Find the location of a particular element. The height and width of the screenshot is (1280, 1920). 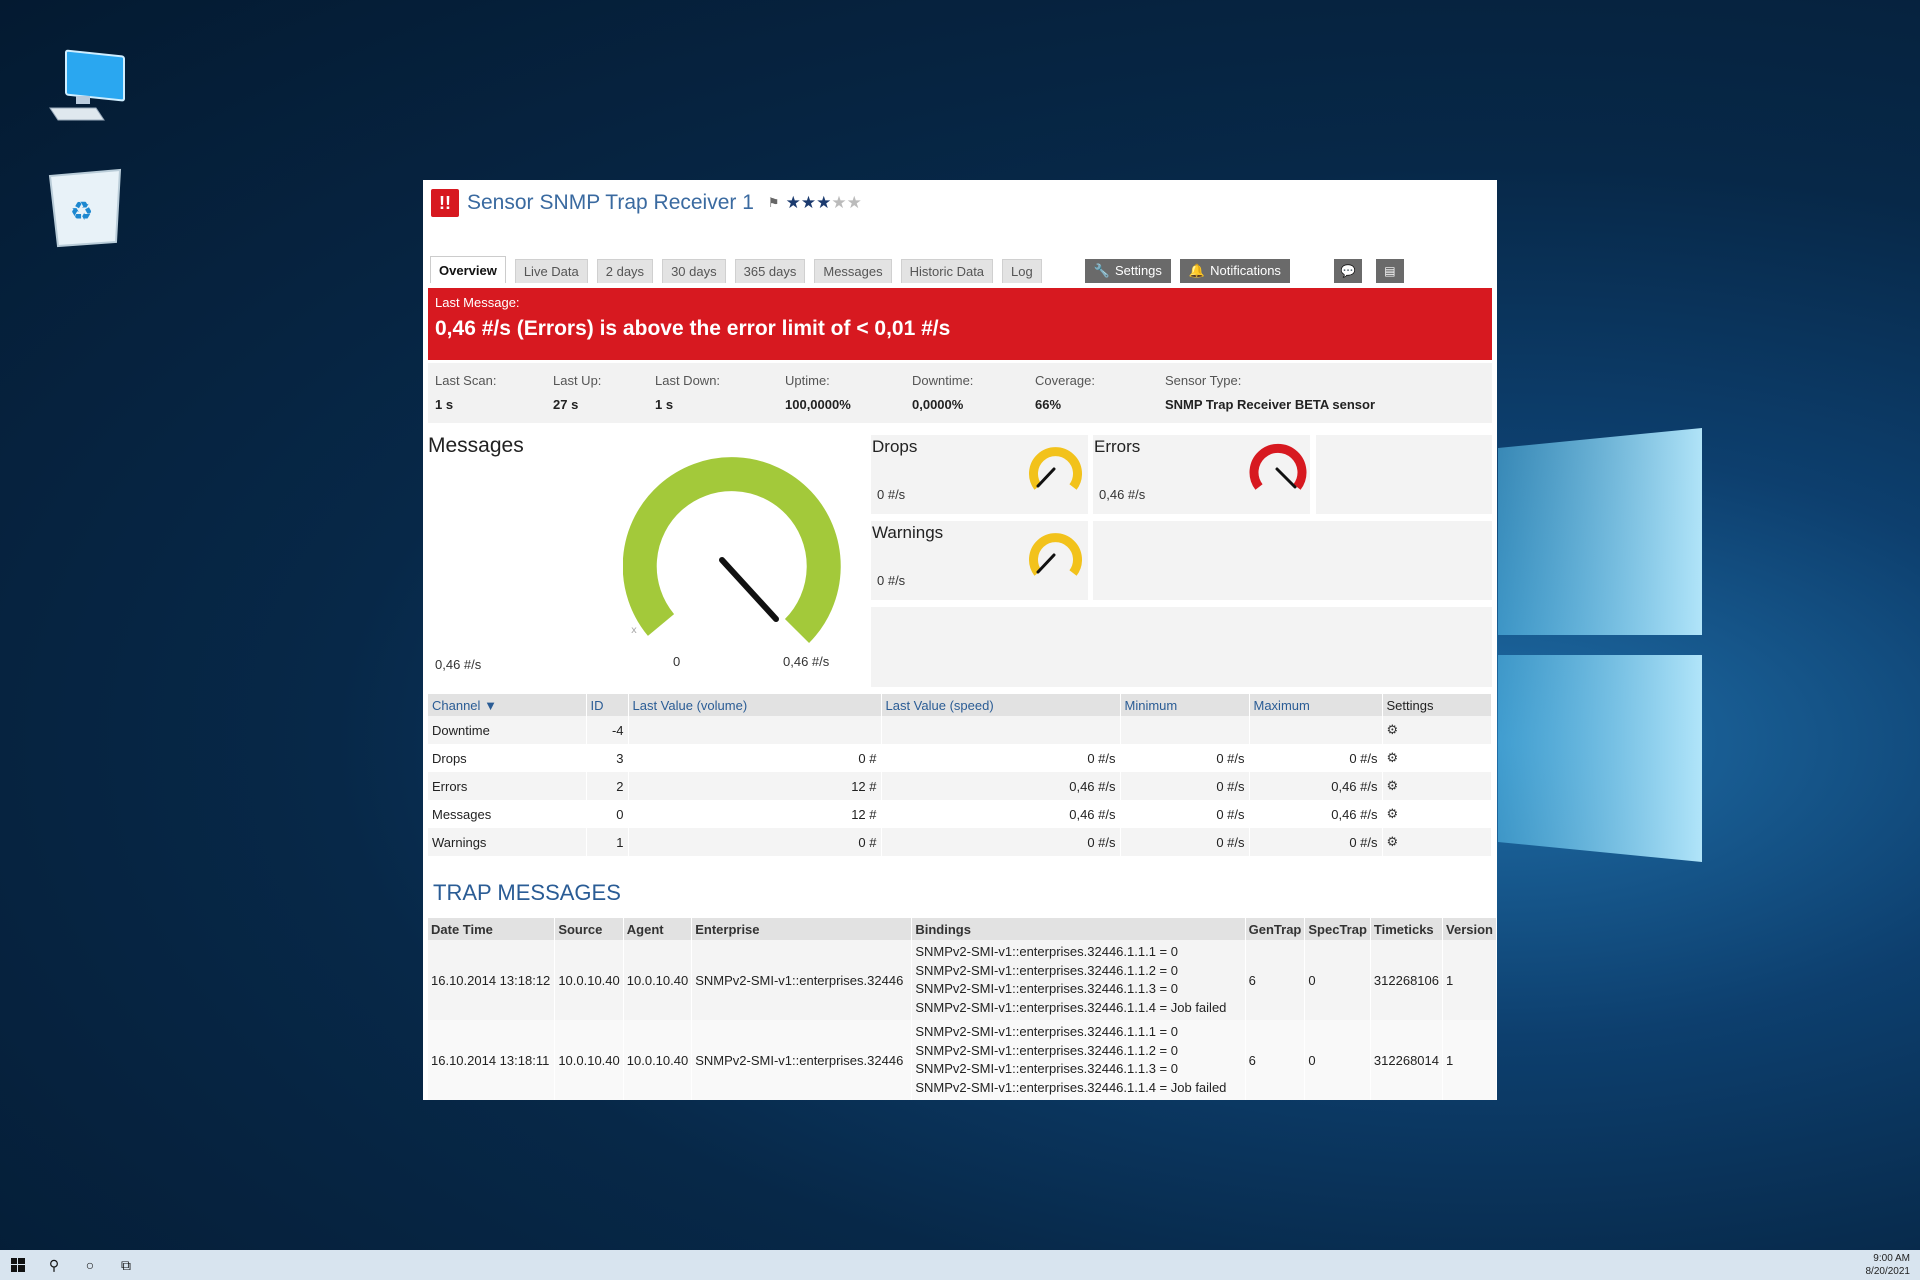

channel-id: 2 is located at coordinates (607, 786).